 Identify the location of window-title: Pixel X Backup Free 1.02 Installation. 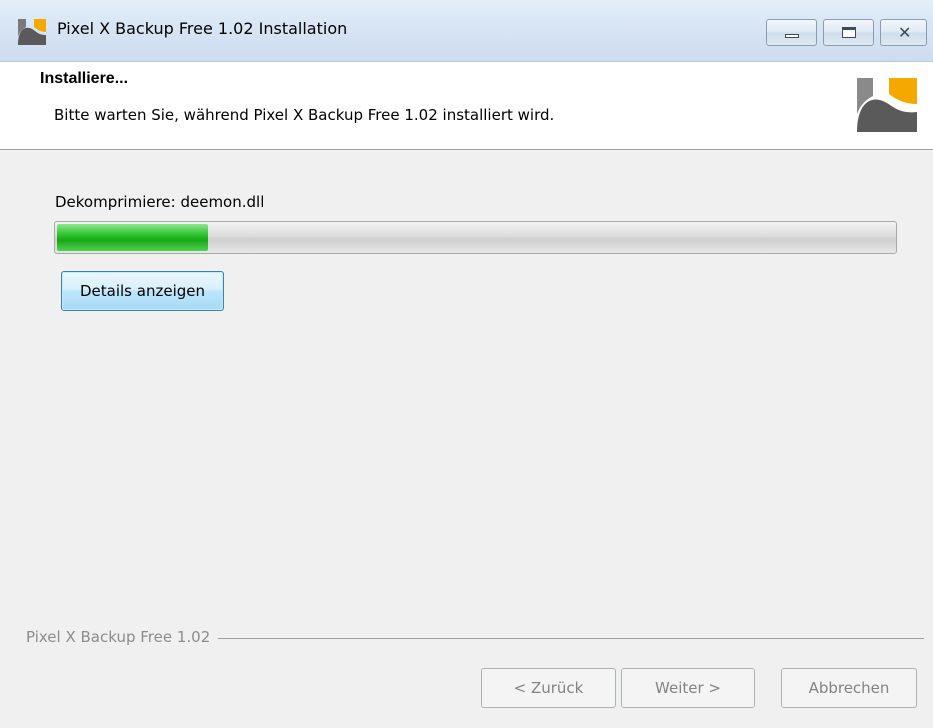
(202, 28).